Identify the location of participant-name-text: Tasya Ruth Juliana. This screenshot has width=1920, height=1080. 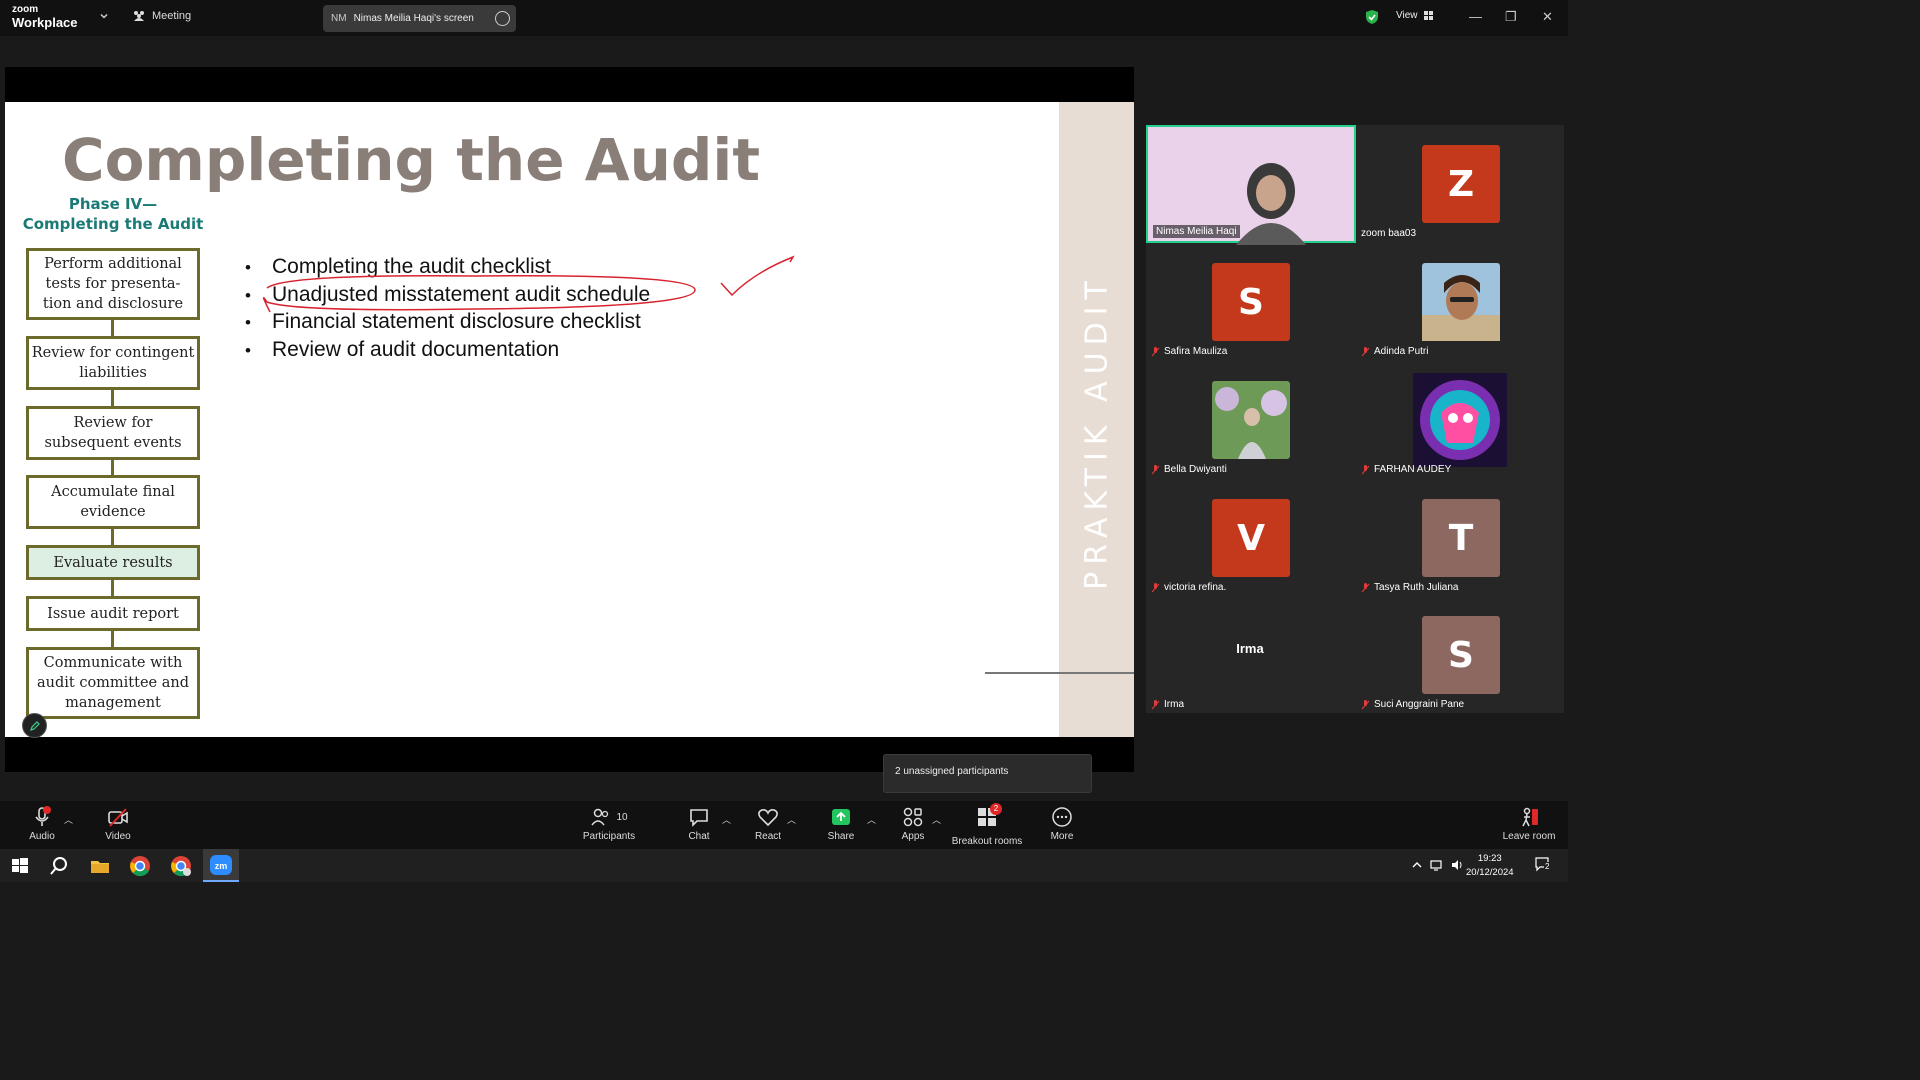
(1416, 587).